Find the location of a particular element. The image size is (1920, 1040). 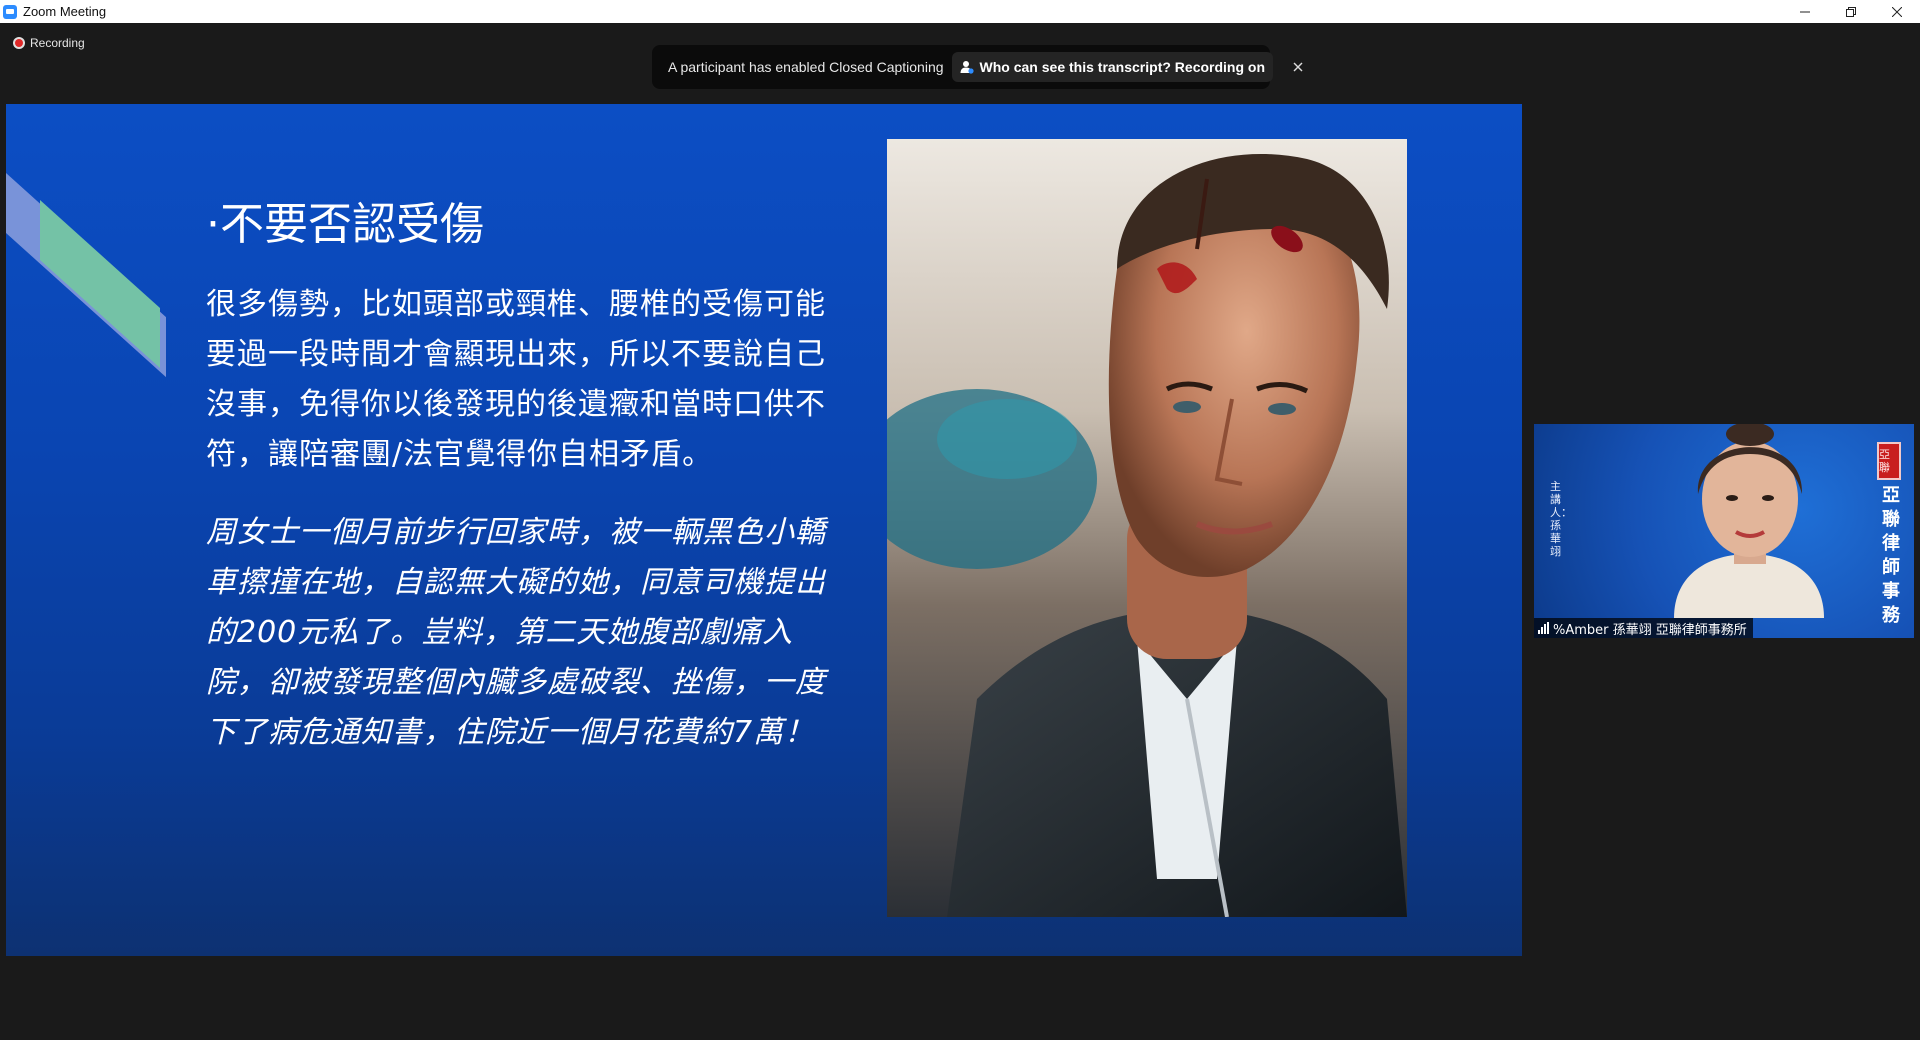

slide-title: ·不要否認受傷 is located at coordinates (345, 224).